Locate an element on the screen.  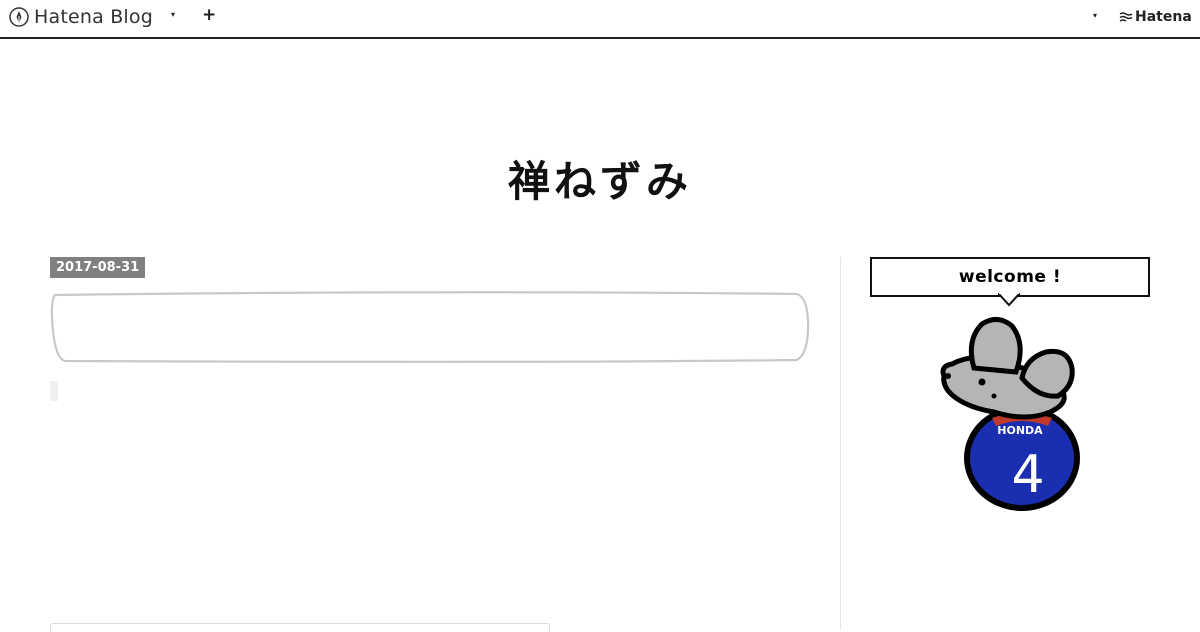
mascot-eye is located at coordinates (982, 382).